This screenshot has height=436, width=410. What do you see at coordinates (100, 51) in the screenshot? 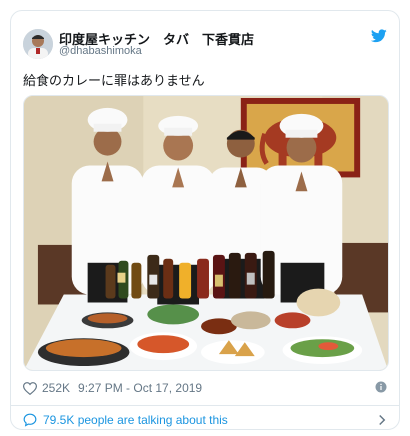
I see `user-handle: @dhabashimoka` at bounding box center [100, 51].